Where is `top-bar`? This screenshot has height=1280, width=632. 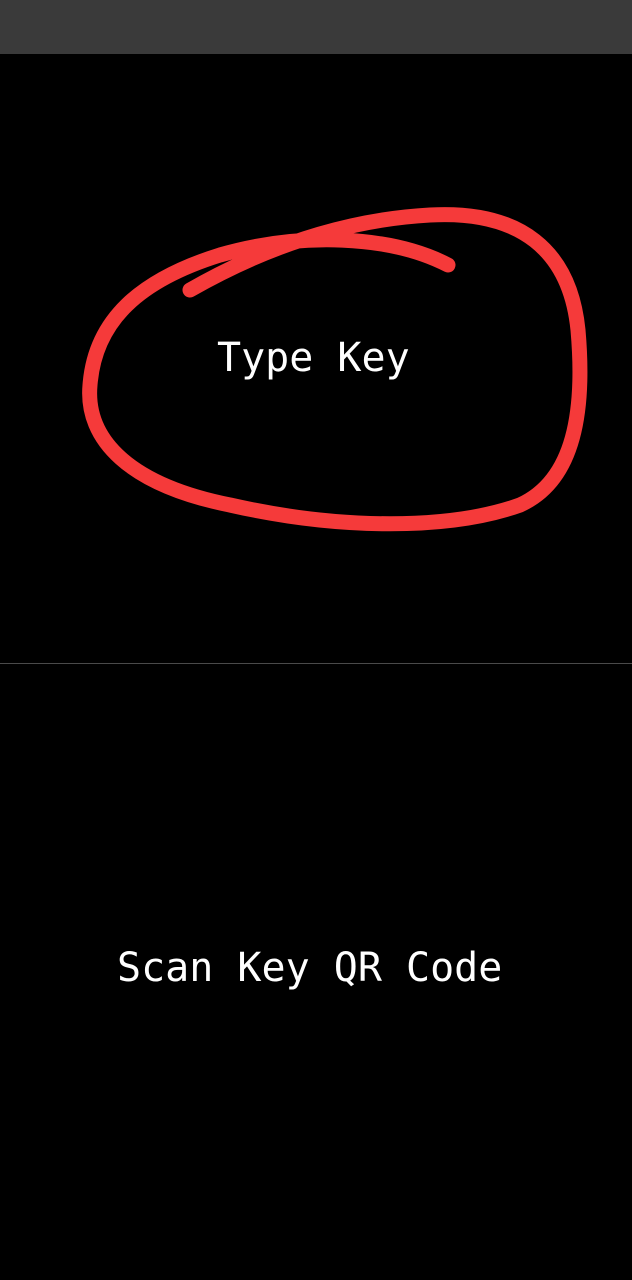 top-bar is located at coordinates (316, 27).